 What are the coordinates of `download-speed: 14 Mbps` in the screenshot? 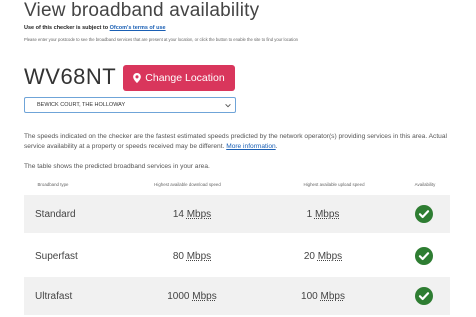 It's located at (192, 214).